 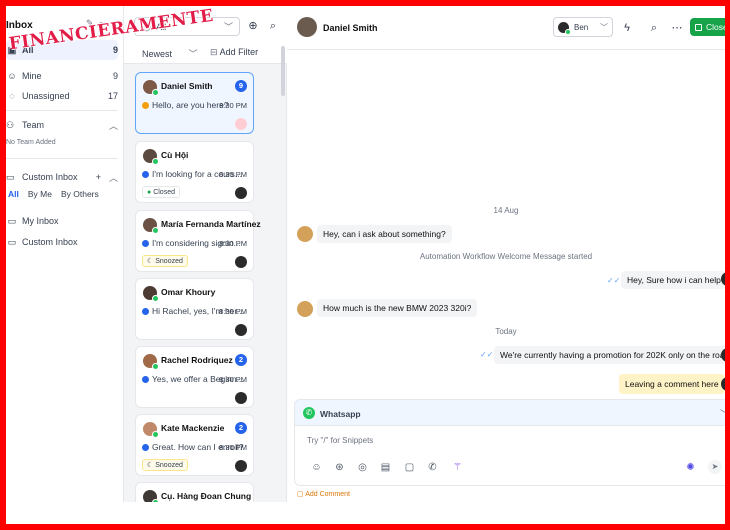 I want to click on conversation-card: Cụ. Hàng Đoan Chung, so click(x=194, y=492).